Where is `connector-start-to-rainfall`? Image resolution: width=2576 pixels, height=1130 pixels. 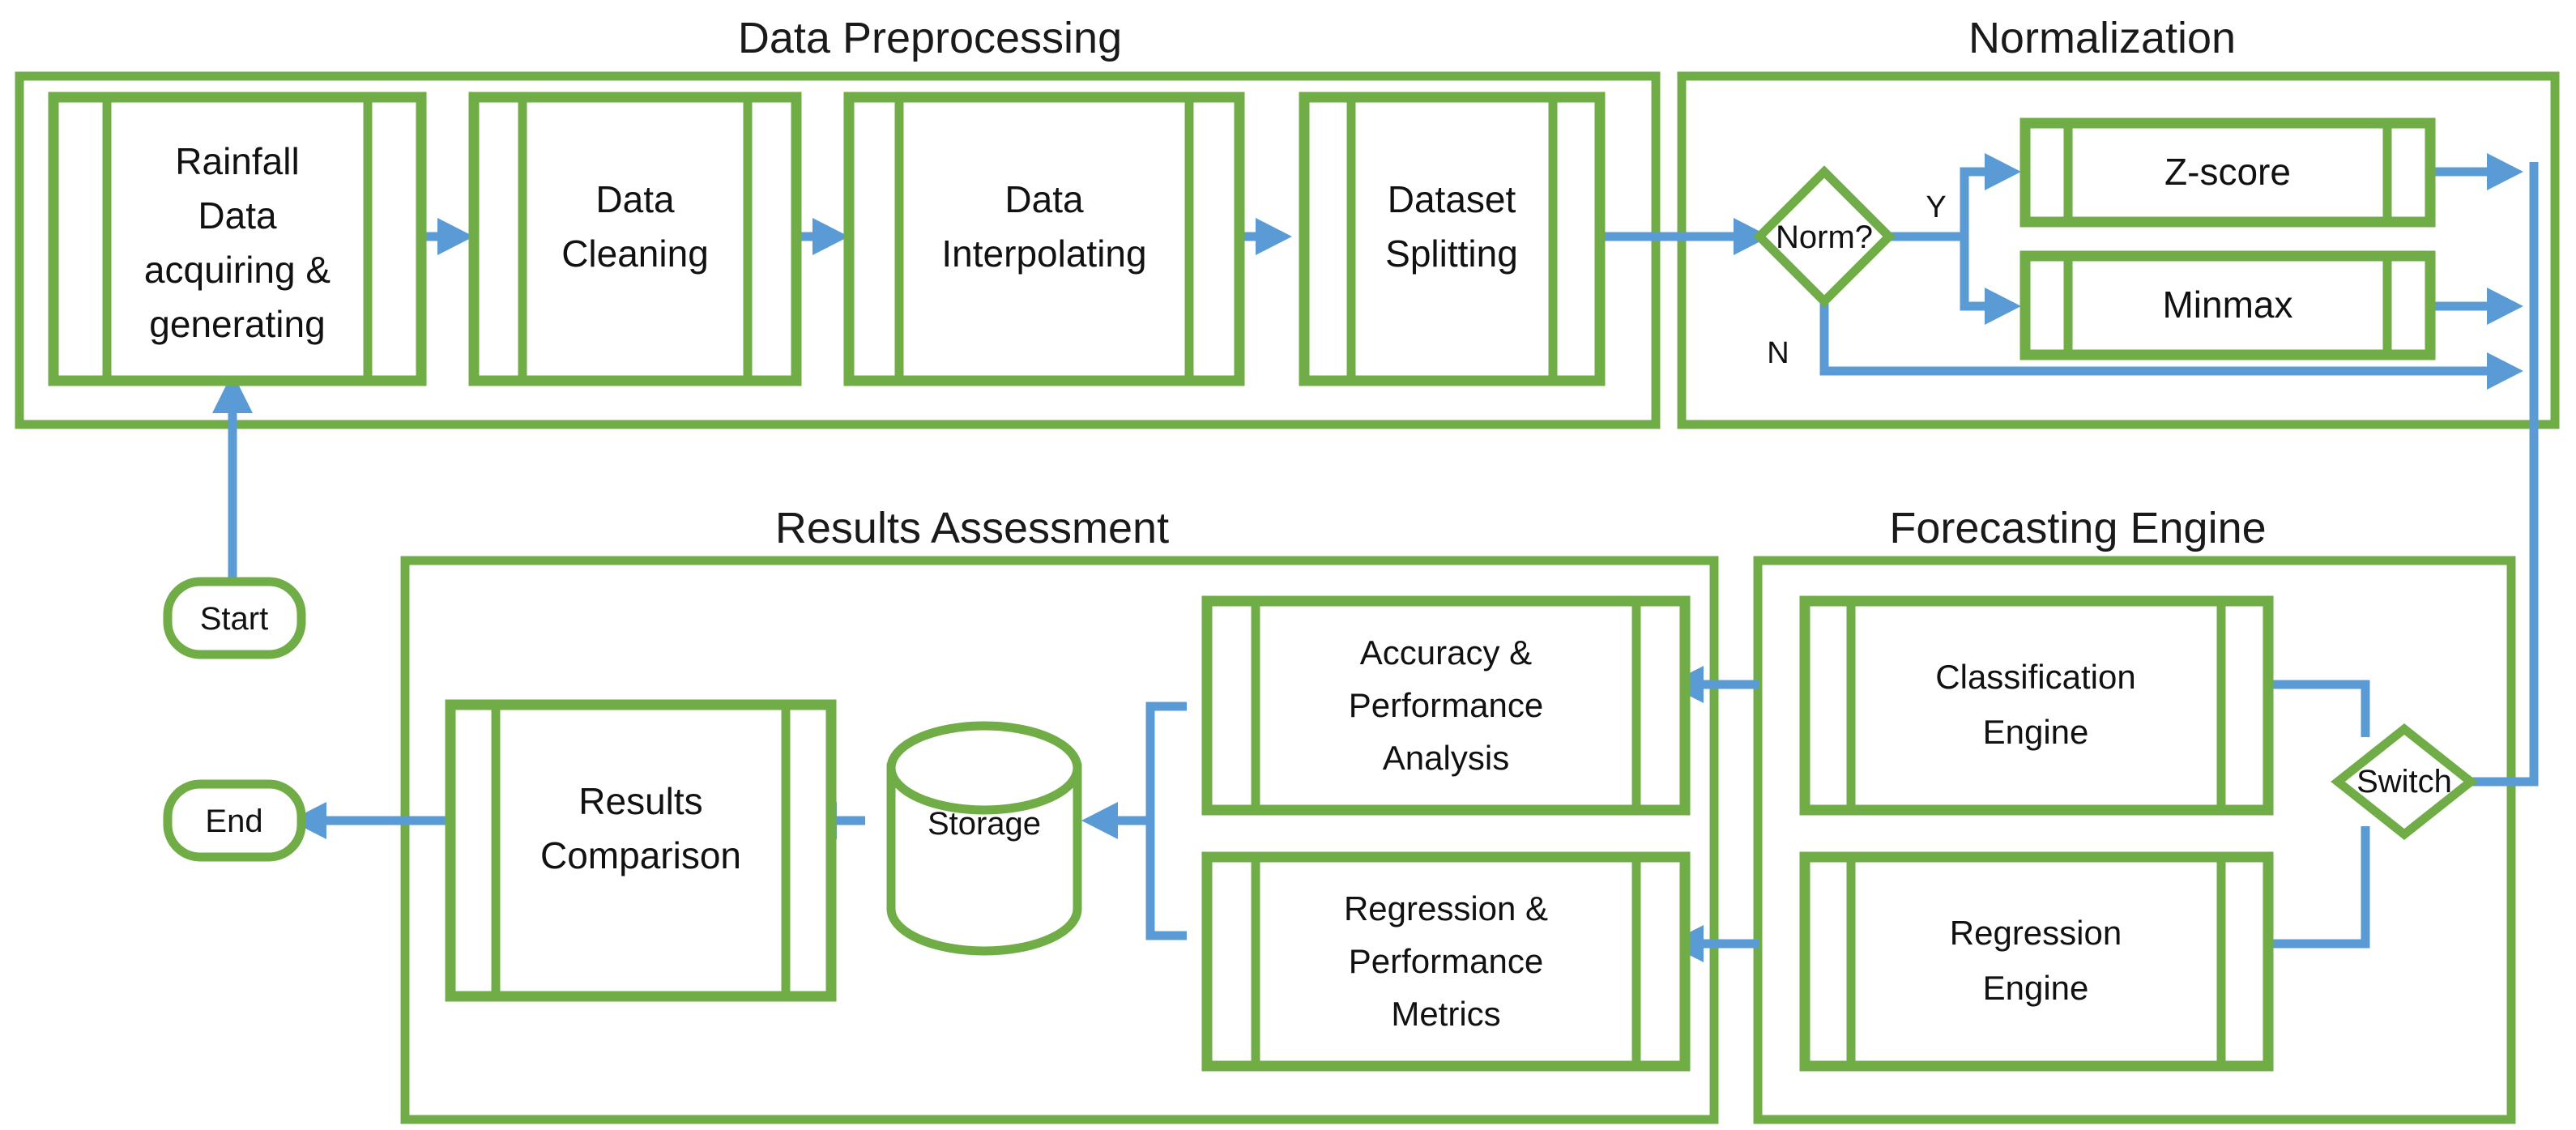 connector-start-to-rainfall is located at coordinates (232, 486).